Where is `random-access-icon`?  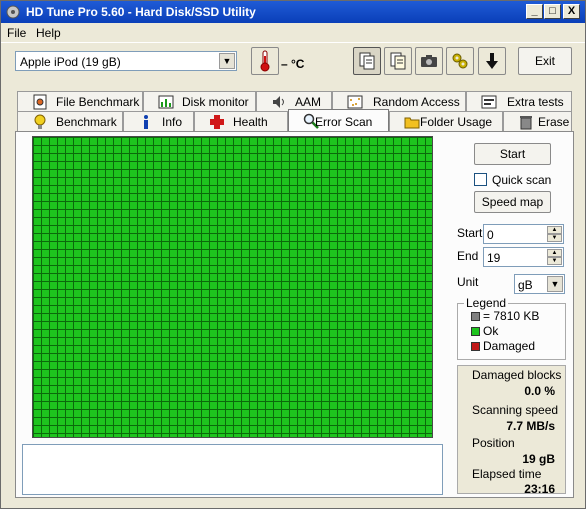 random-access-icon is located at coordinates (355, 102).